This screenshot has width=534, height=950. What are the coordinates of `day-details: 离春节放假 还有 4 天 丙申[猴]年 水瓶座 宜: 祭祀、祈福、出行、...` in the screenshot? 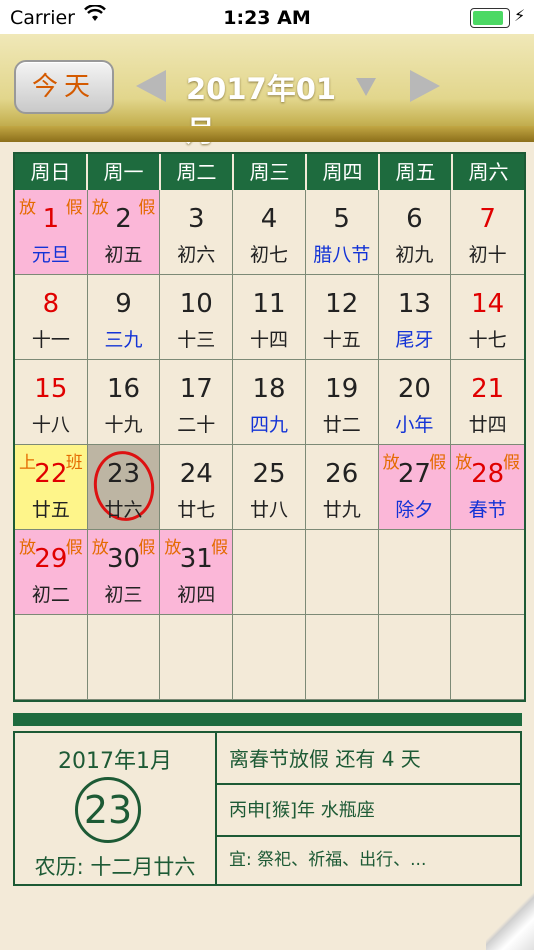 It's located at (368, 808).